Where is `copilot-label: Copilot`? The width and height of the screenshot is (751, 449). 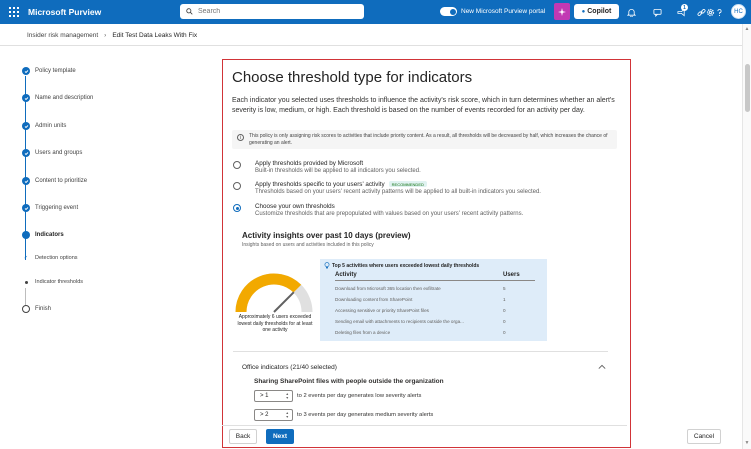 copilot-label: Copilot is located at coordinates (599, 11).